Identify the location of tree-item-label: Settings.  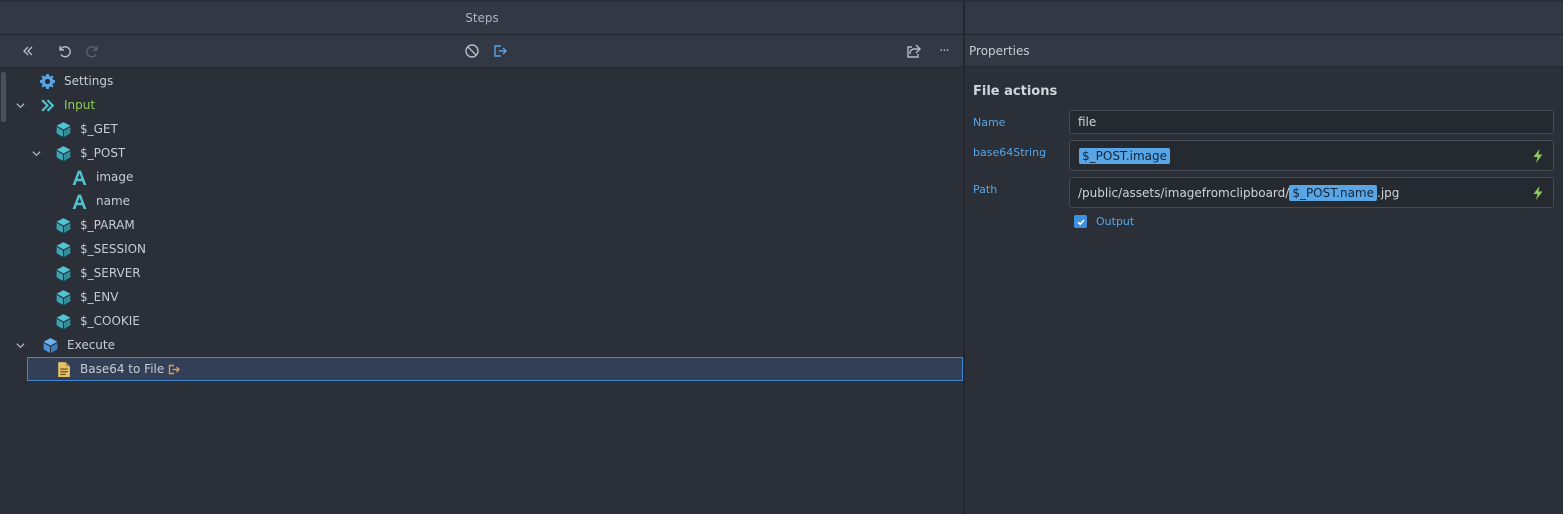
(89, 81).